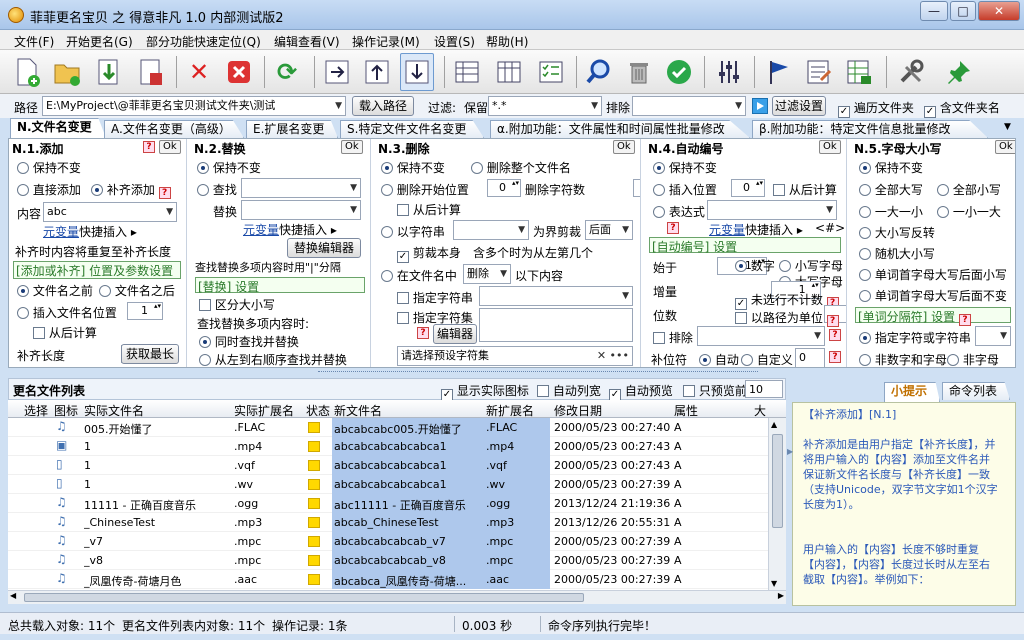 The height and width of the screenshot is (640, 1024). I want to click on all-upper-radio: 全部大写, so click(891, 189).